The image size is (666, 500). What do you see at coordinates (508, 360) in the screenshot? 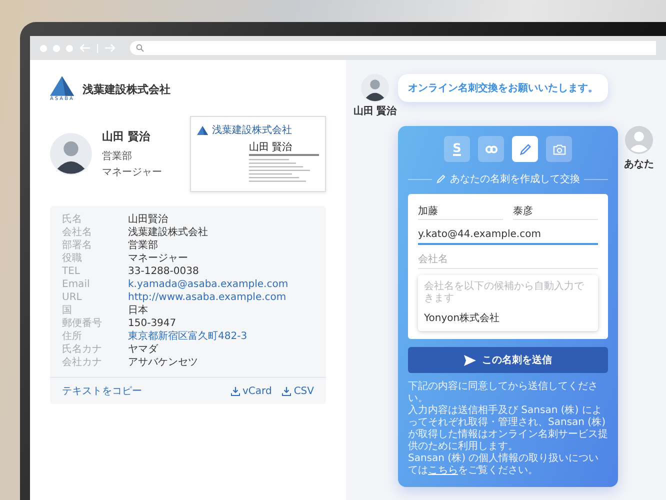
I see `send-card-button: この名刺を送信` at bounding box center [508, 360].